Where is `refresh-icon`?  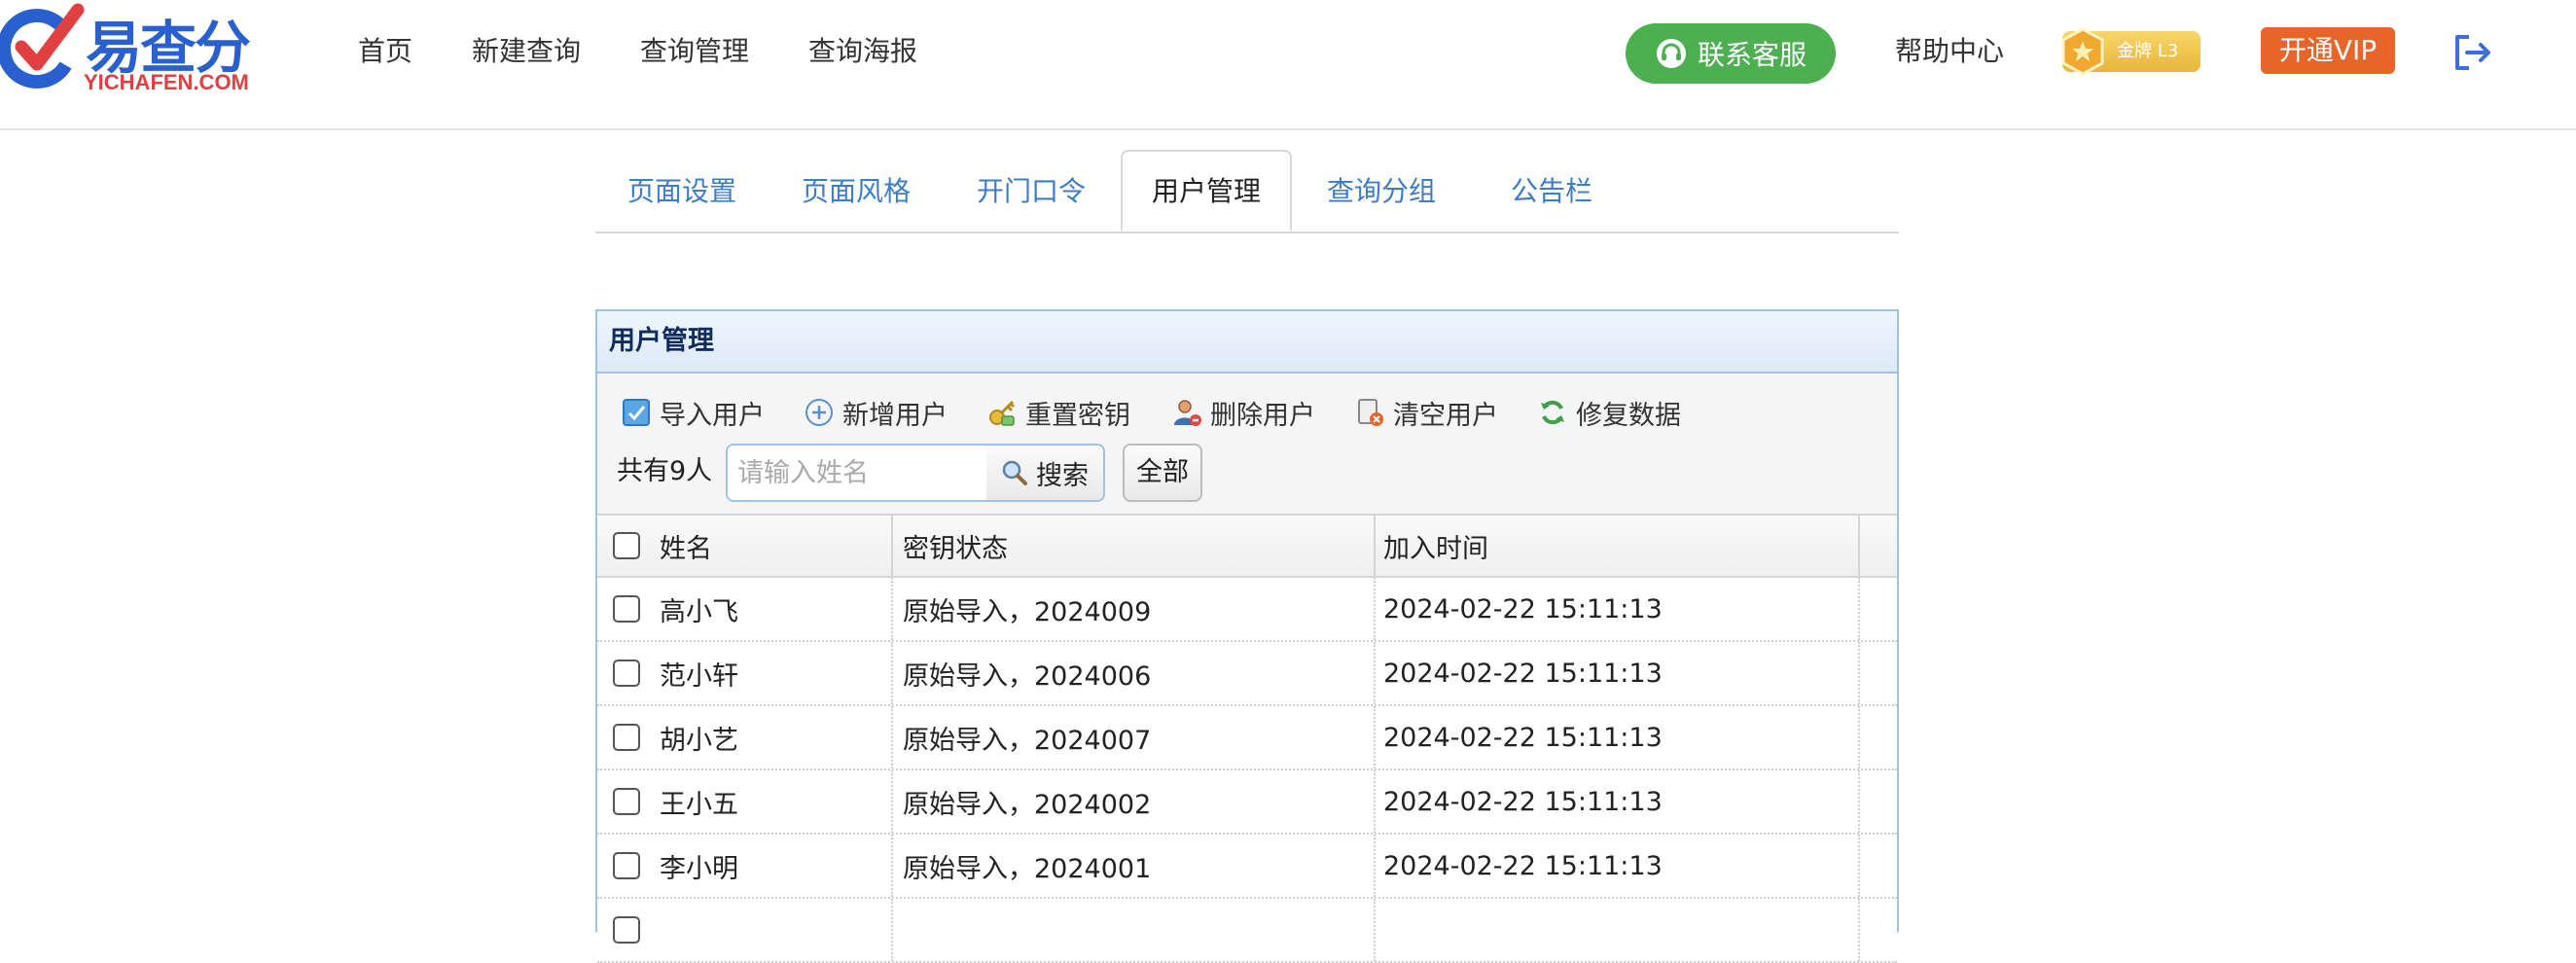 refresh-icon is located at coordinates (1552, 412).